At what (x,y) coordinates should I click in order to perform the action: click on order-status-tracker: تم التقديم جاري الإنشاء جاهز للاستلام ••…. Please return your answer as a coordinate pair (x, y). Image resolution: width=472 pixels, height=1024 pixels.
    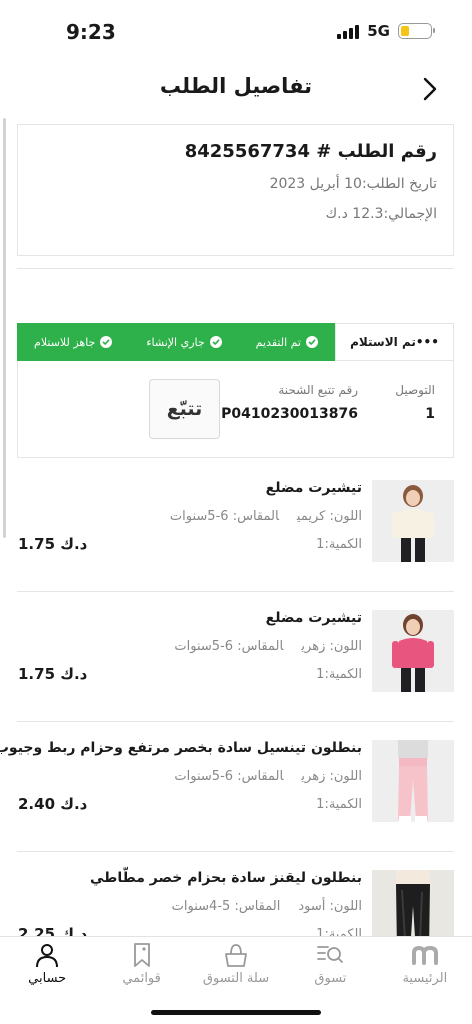
    Looking at the image, I should click on (235, 342).